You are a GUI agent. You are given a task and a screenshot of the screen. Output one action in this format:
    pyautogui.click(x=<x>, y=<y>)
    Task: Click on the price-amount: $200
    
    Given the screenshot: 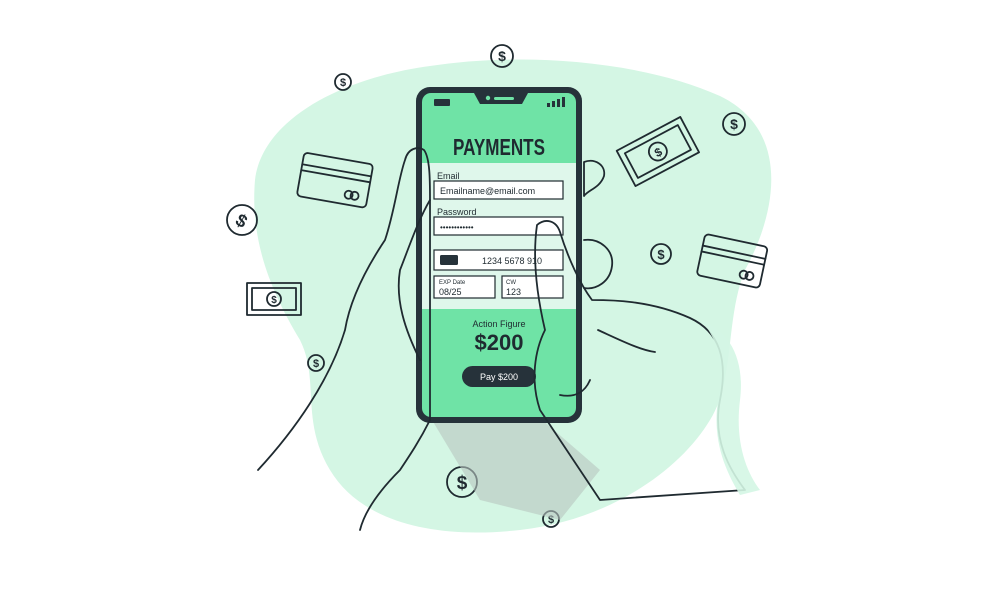 What is the action you would take?
    pyautogui.click(x=499, y=342)
    